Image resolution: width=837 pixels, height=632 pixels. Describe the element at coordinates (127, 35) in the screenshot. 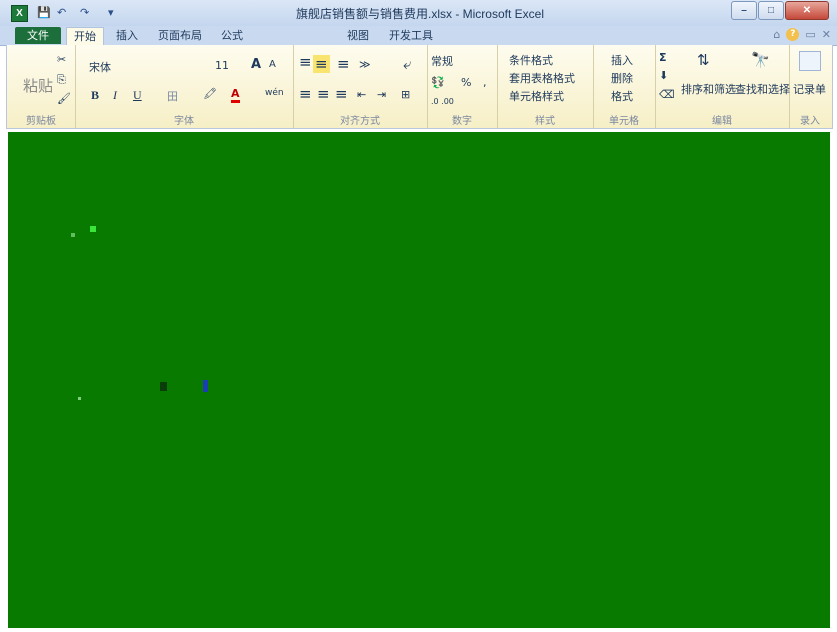

I see `tab-insert: 插入` at that location.